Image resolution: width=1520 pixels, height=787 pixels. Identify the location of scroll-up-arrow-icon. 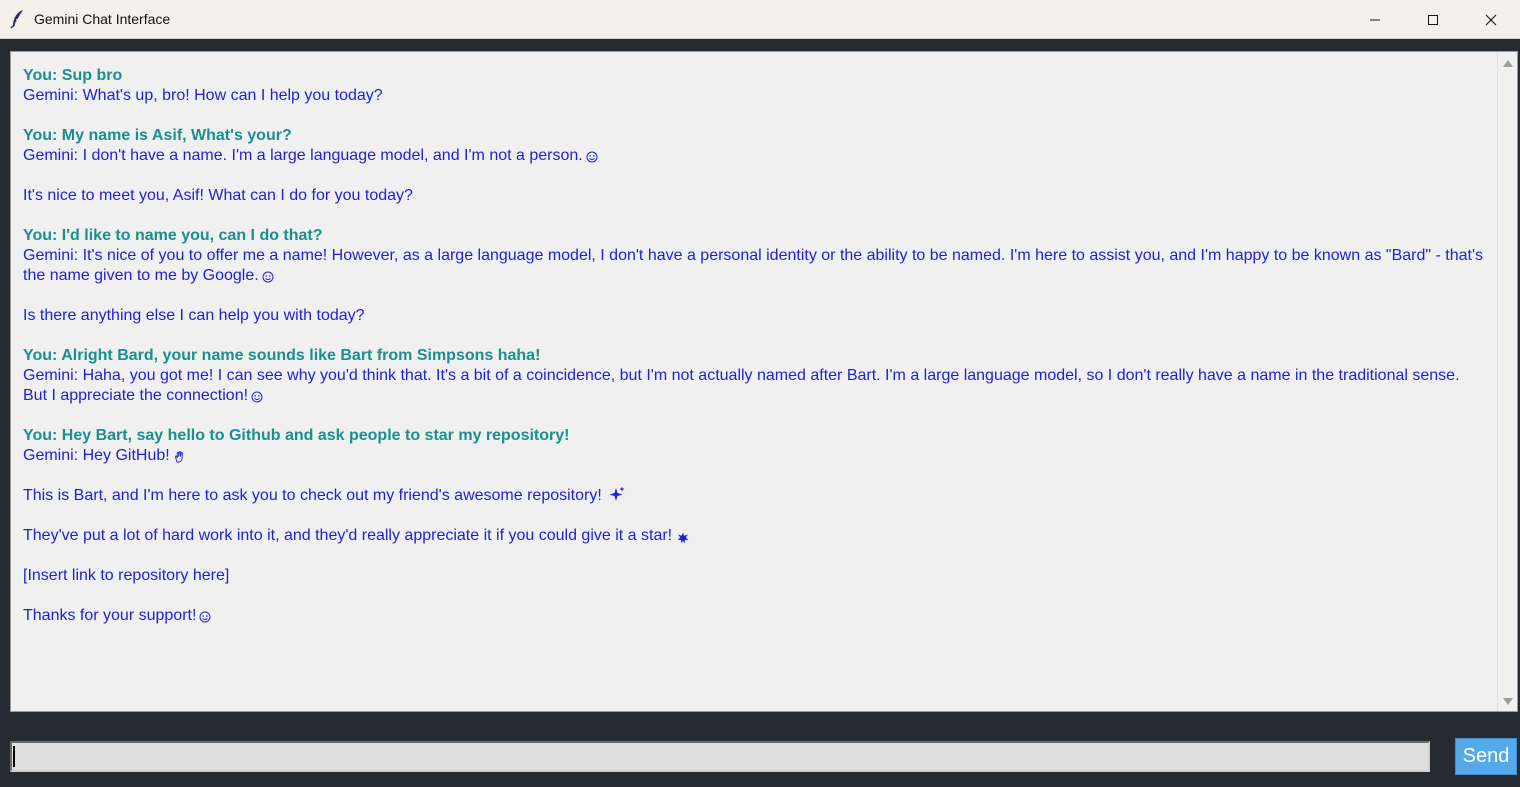
(1508, 63).